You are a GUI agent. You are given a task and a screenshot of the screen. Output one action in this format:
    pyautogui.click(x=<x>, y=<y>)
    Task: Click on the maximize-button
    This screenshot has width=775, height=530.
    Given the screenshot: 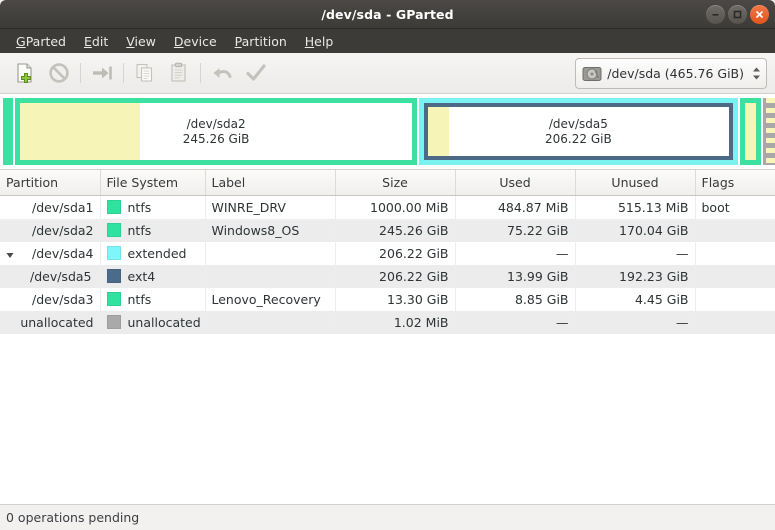 What is the action you would take?
    pyautogui.click(x=737, y=14)
    